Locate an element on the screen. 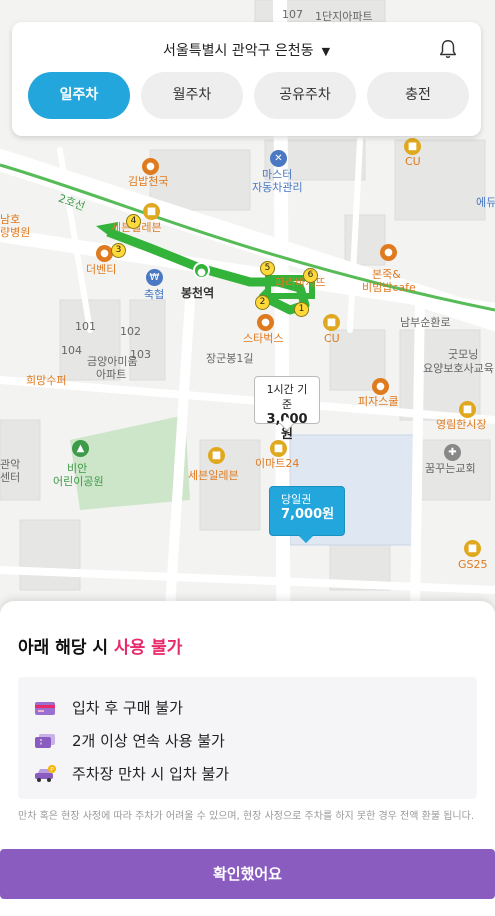  restriction-text: 주차장 만차 시 입차 불가 is located at coordinates (151, 774).